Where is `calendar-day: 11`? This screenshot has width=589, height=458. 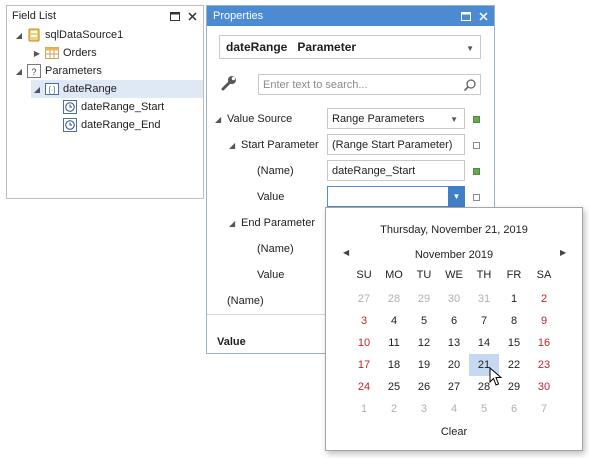 calendar-day: 11 is located at coordinates (394, 343).